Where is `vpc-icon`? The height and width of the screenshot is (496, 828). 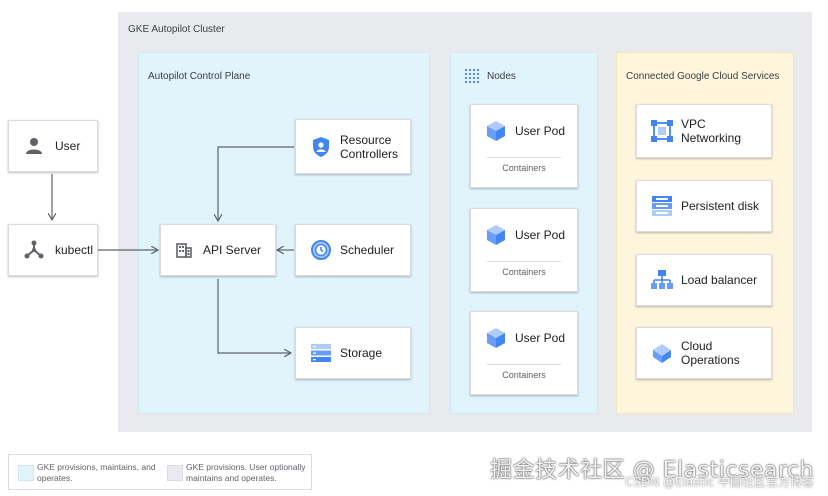
vpc-icon is located at coordinates (662, 131).